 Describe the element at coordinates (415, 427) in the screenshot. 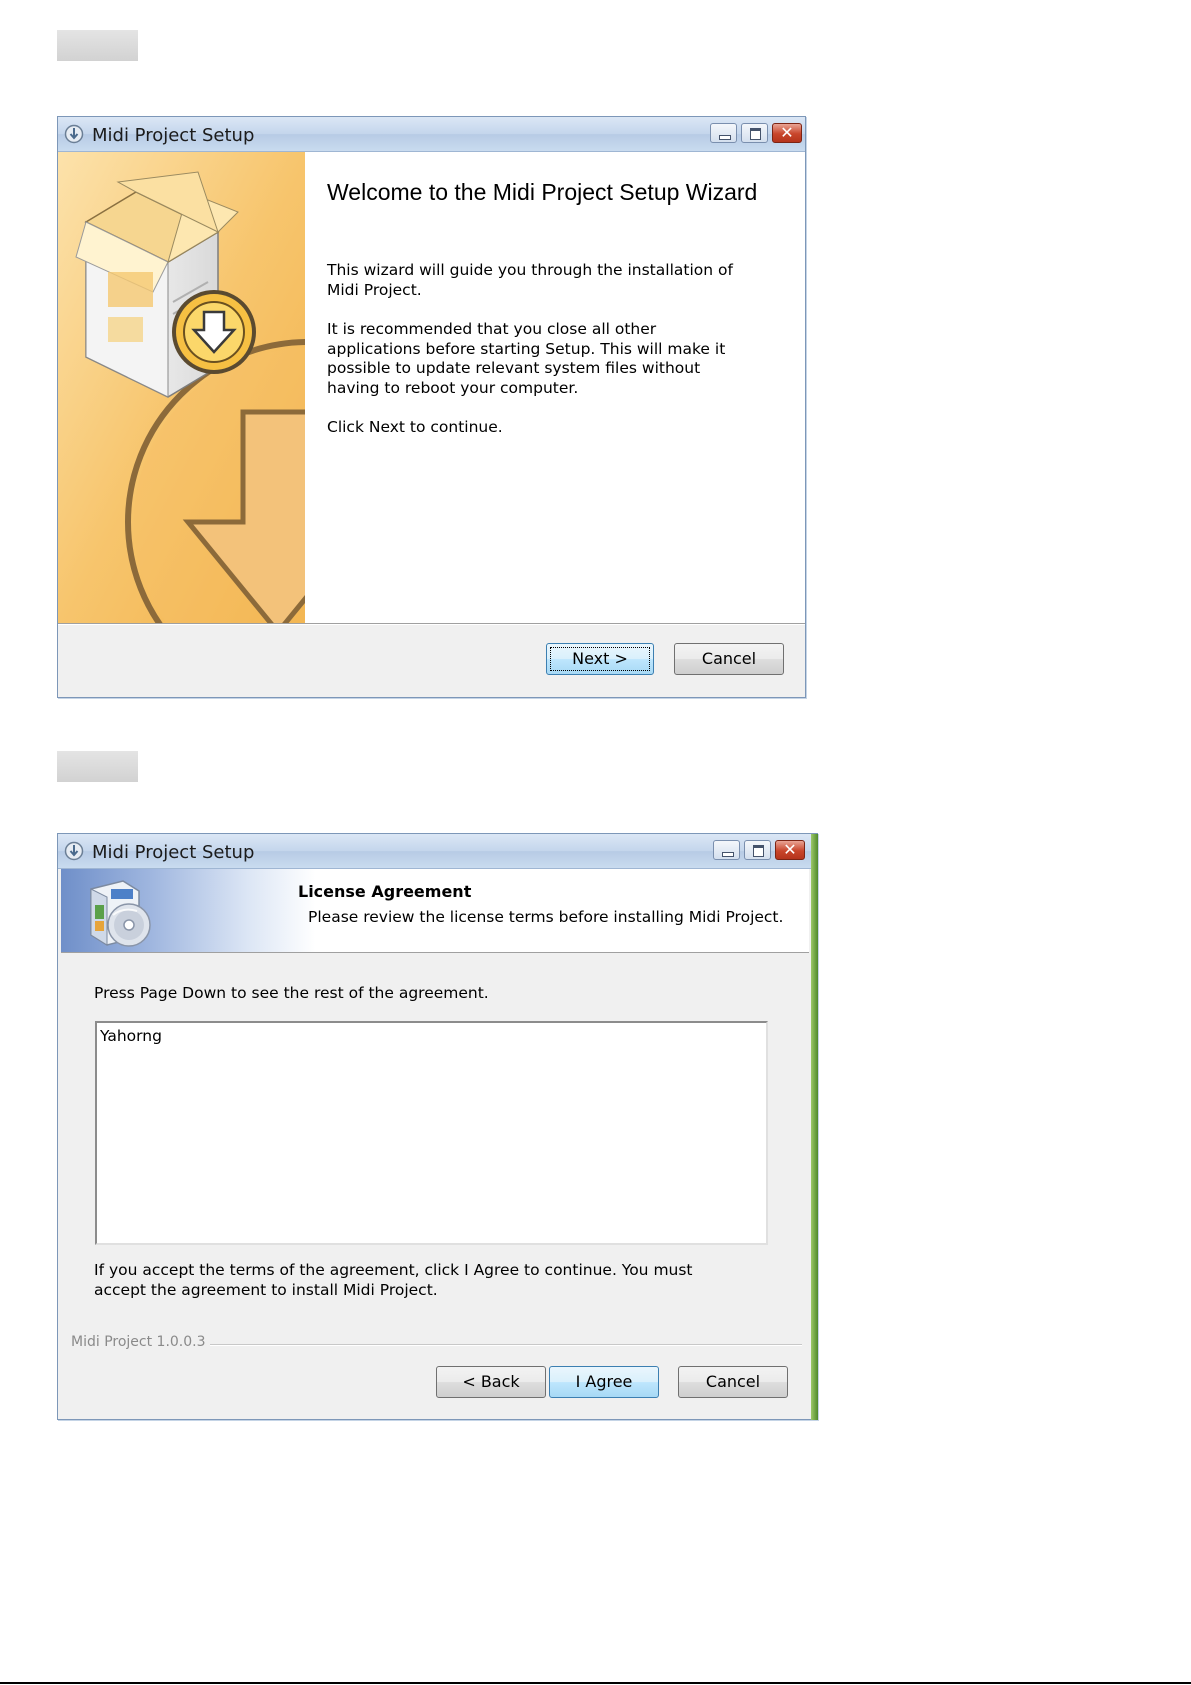

I see `continue-instruction: Click Next to continue.` at that location.